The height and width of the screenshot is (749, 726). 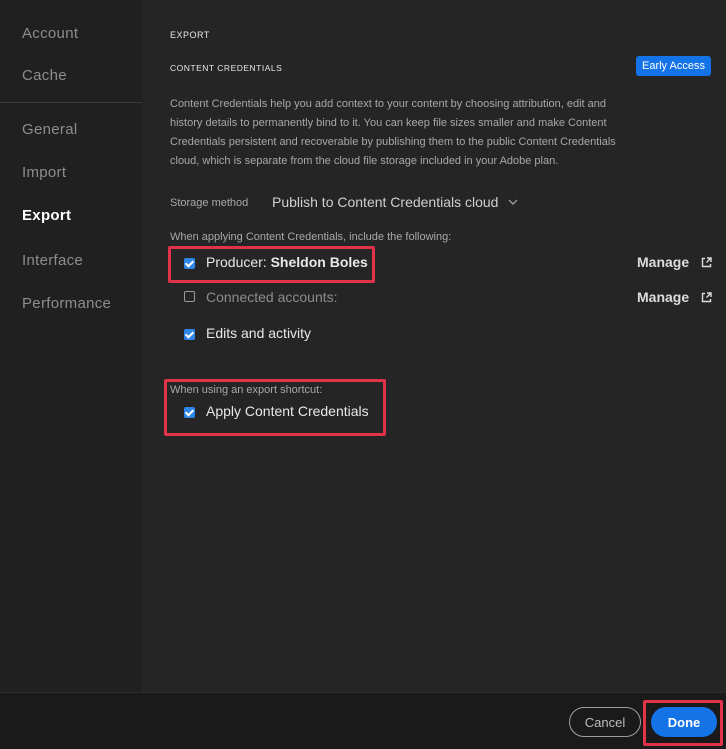 What do you see at coordinates (50, 33) in the screenshot?
I see `sidebar-item-account: Account` at bounding box center [50, 33].